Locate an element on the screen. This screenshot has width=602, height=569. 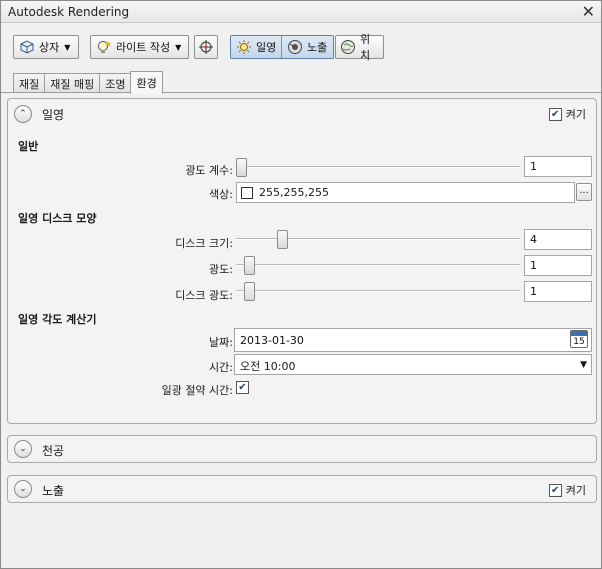
tab-materials-label: 재질 is located at coordinates (29, 84).